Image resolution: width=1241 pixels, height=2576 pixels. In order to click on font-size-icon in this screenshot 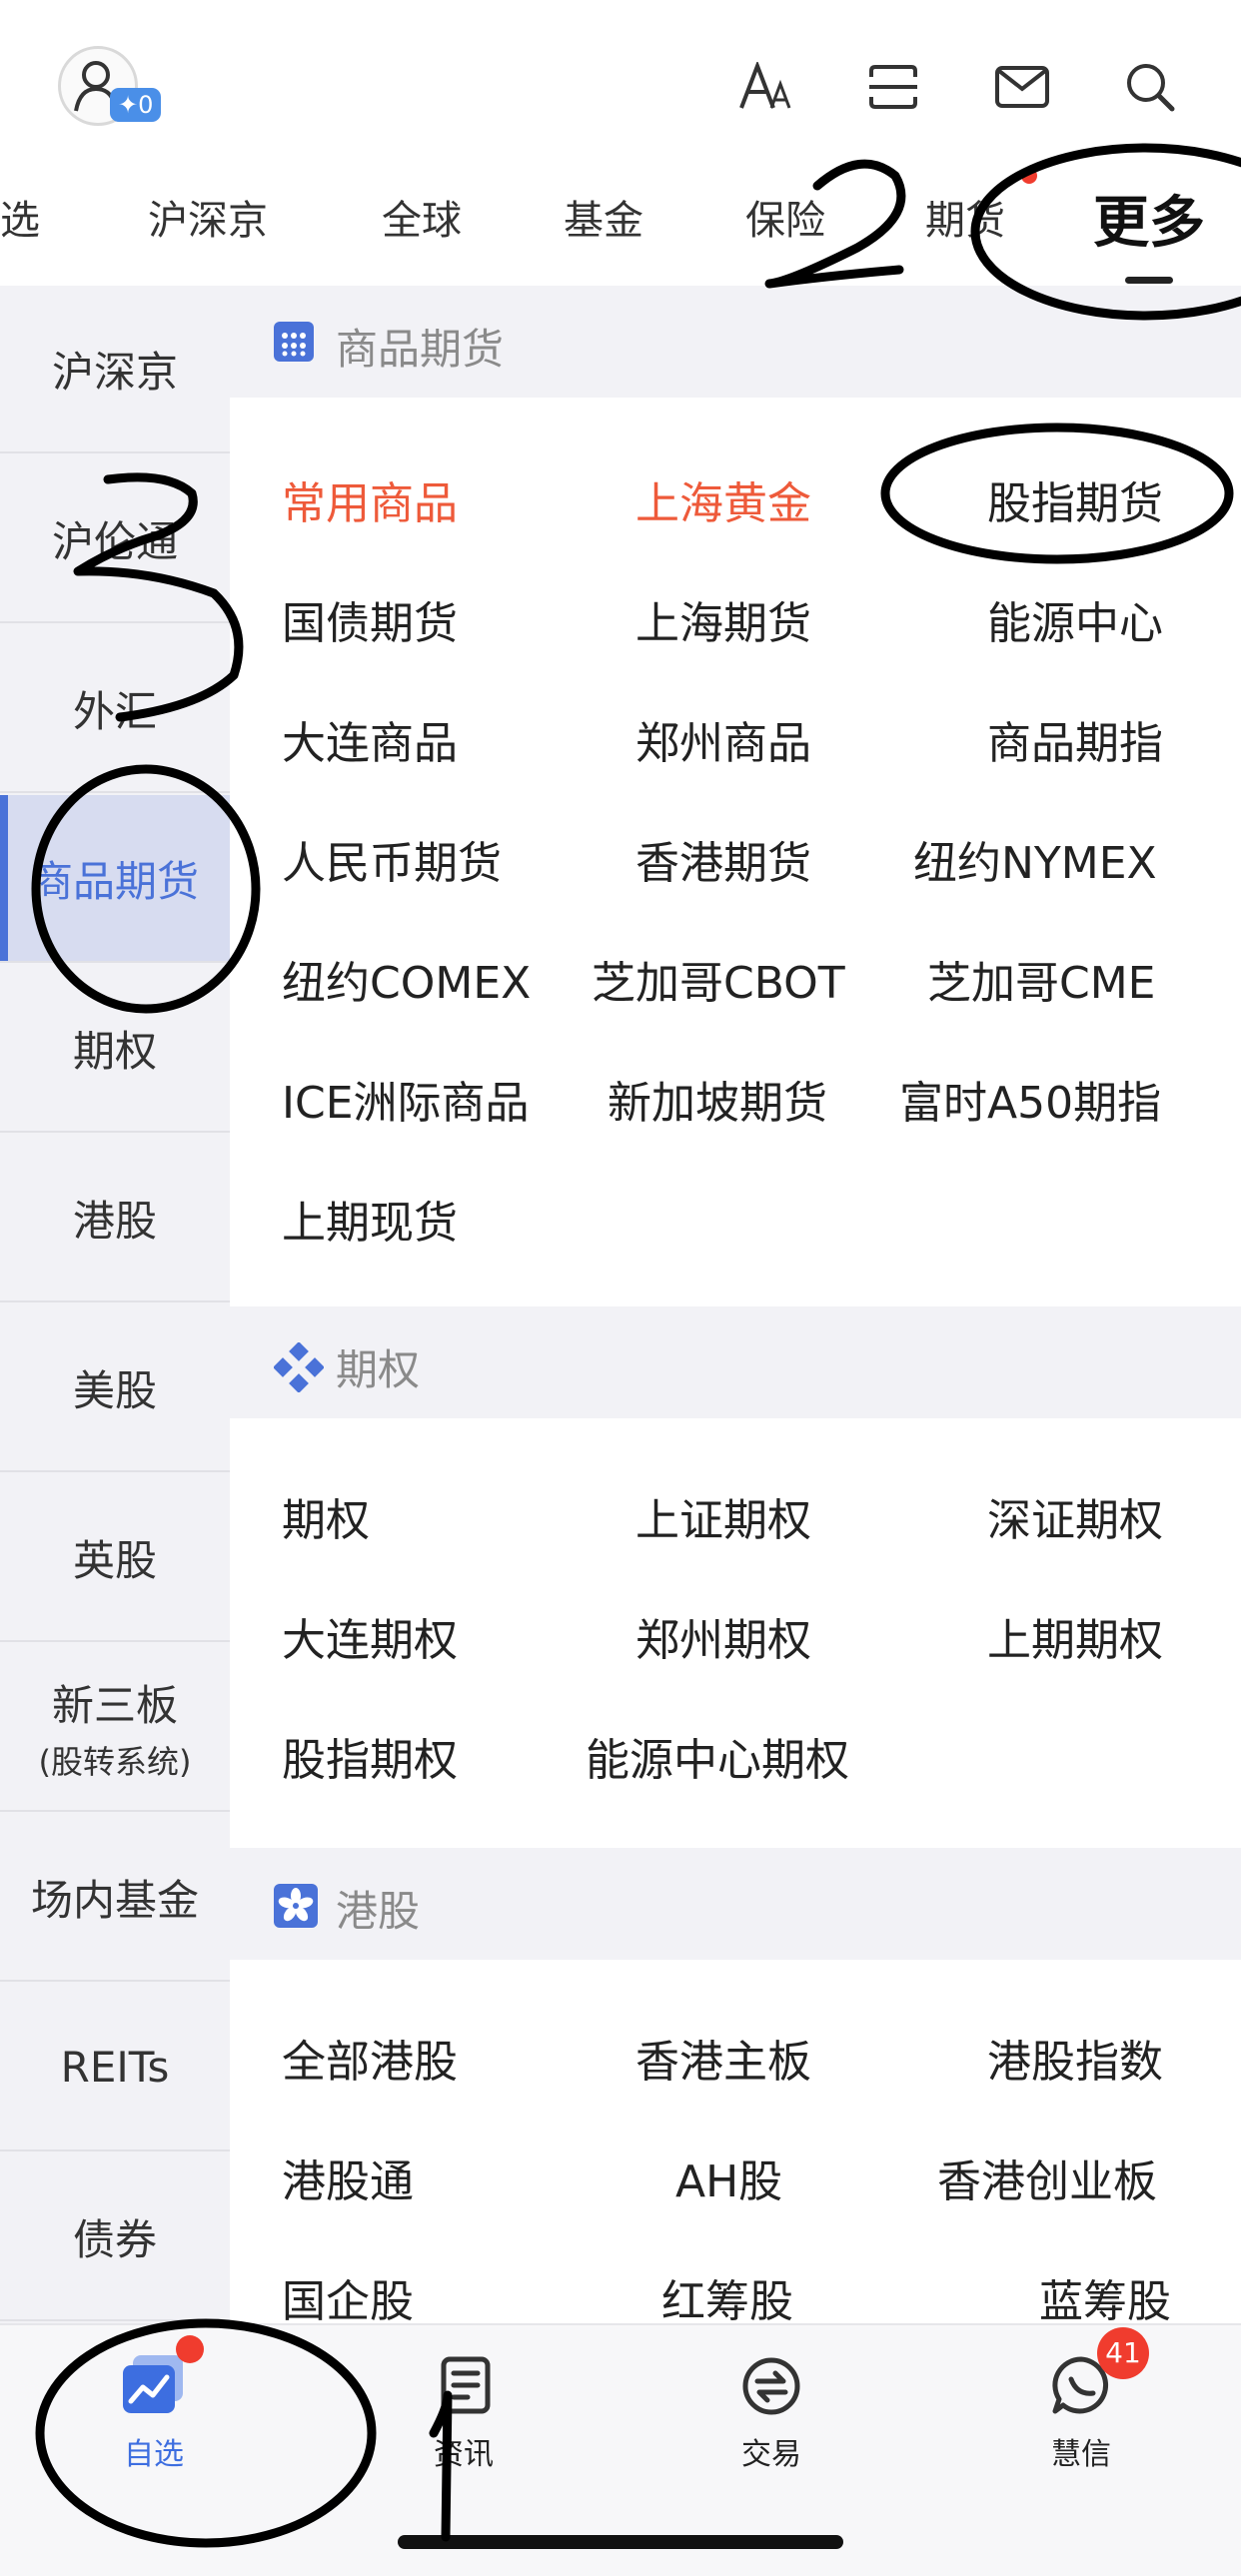, I will do `click(765, 87)`.